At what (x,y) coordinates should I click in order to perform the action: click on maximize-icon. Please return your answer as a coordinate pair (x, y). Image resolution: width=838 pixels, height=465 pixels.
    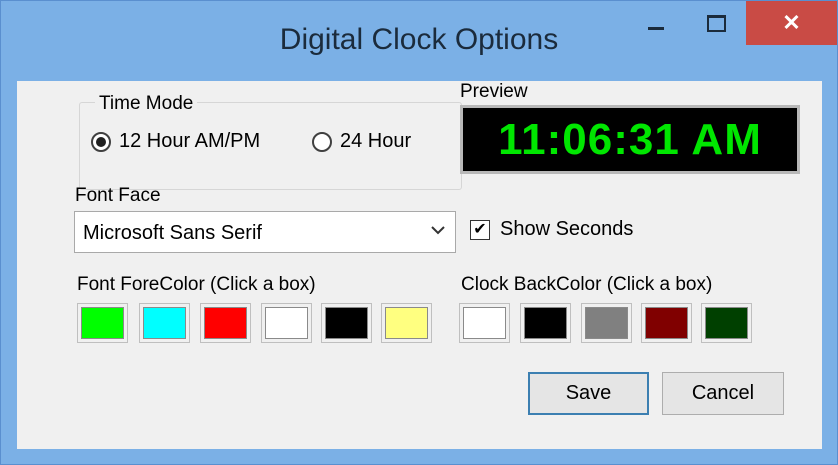
    Looking at the image, I should click on (716, 23).